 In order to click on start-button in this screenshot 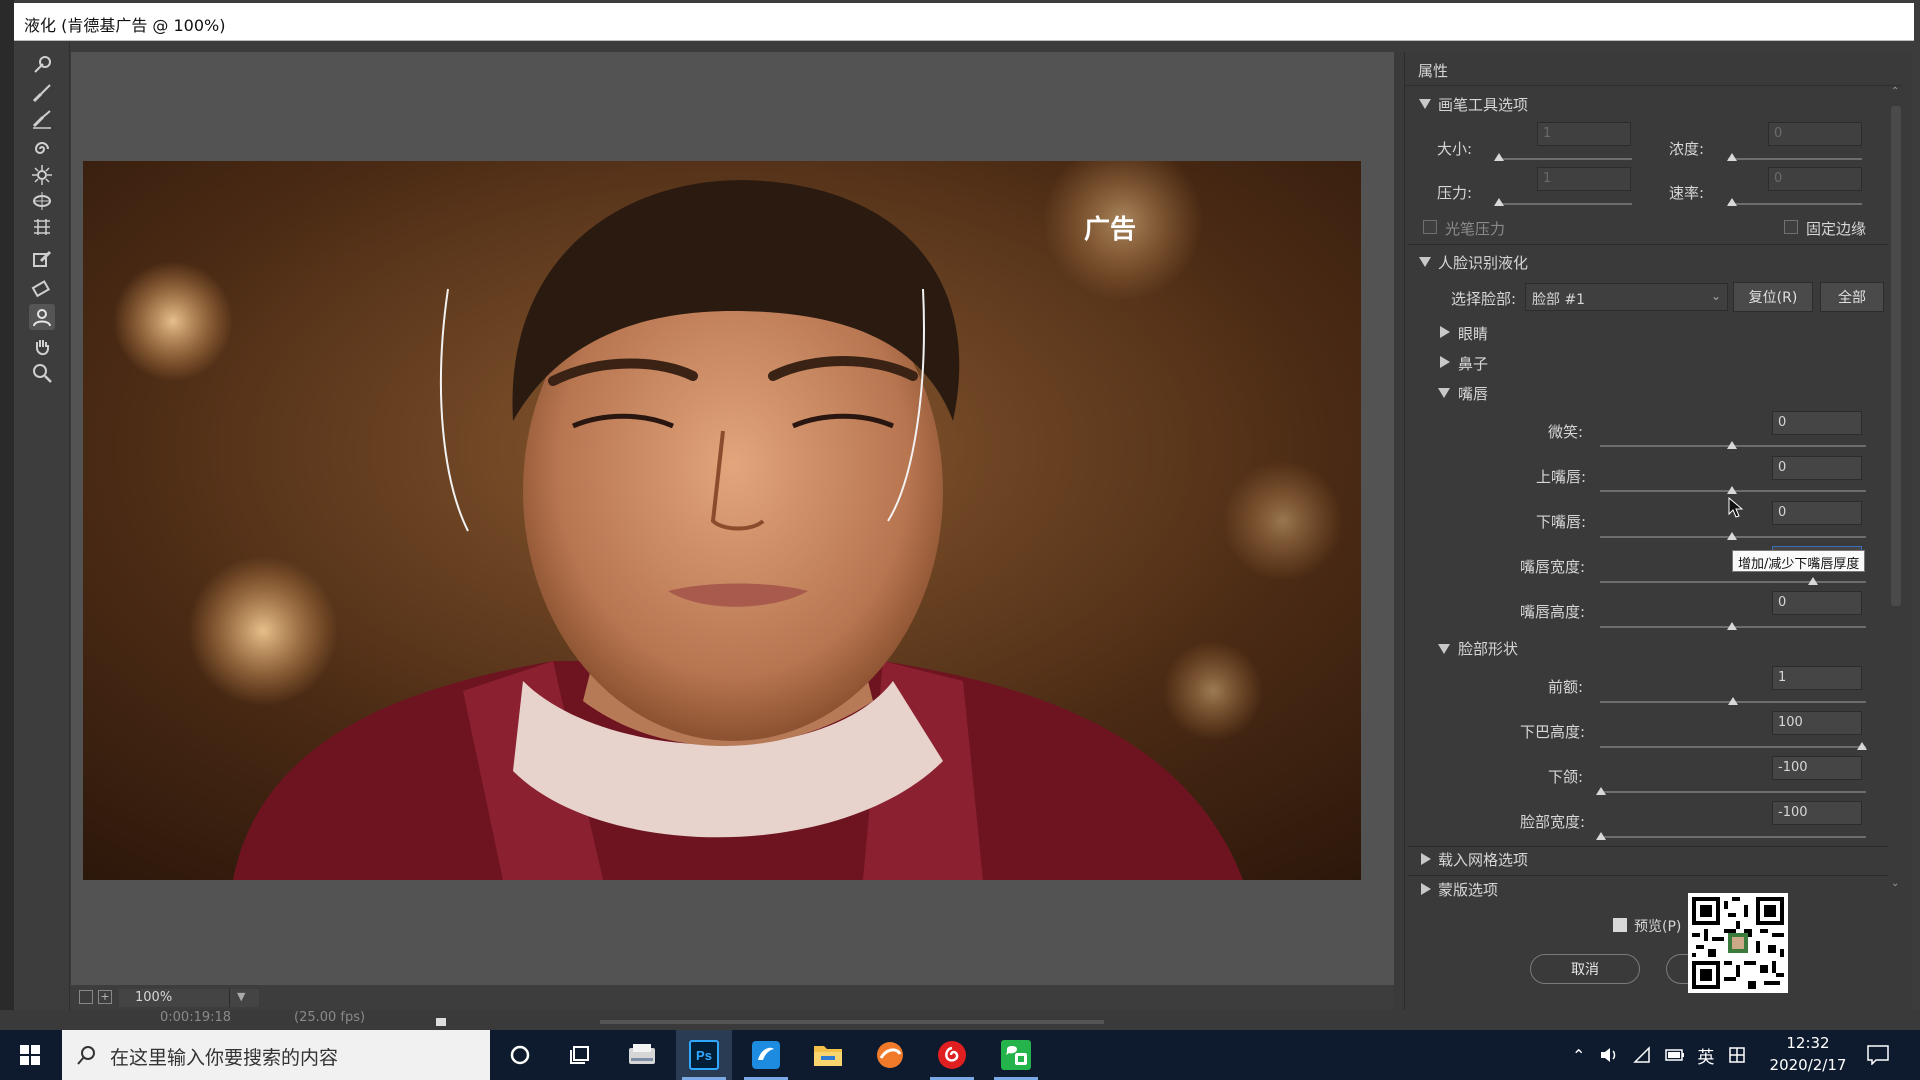, I will do `click(30, 1055)`.